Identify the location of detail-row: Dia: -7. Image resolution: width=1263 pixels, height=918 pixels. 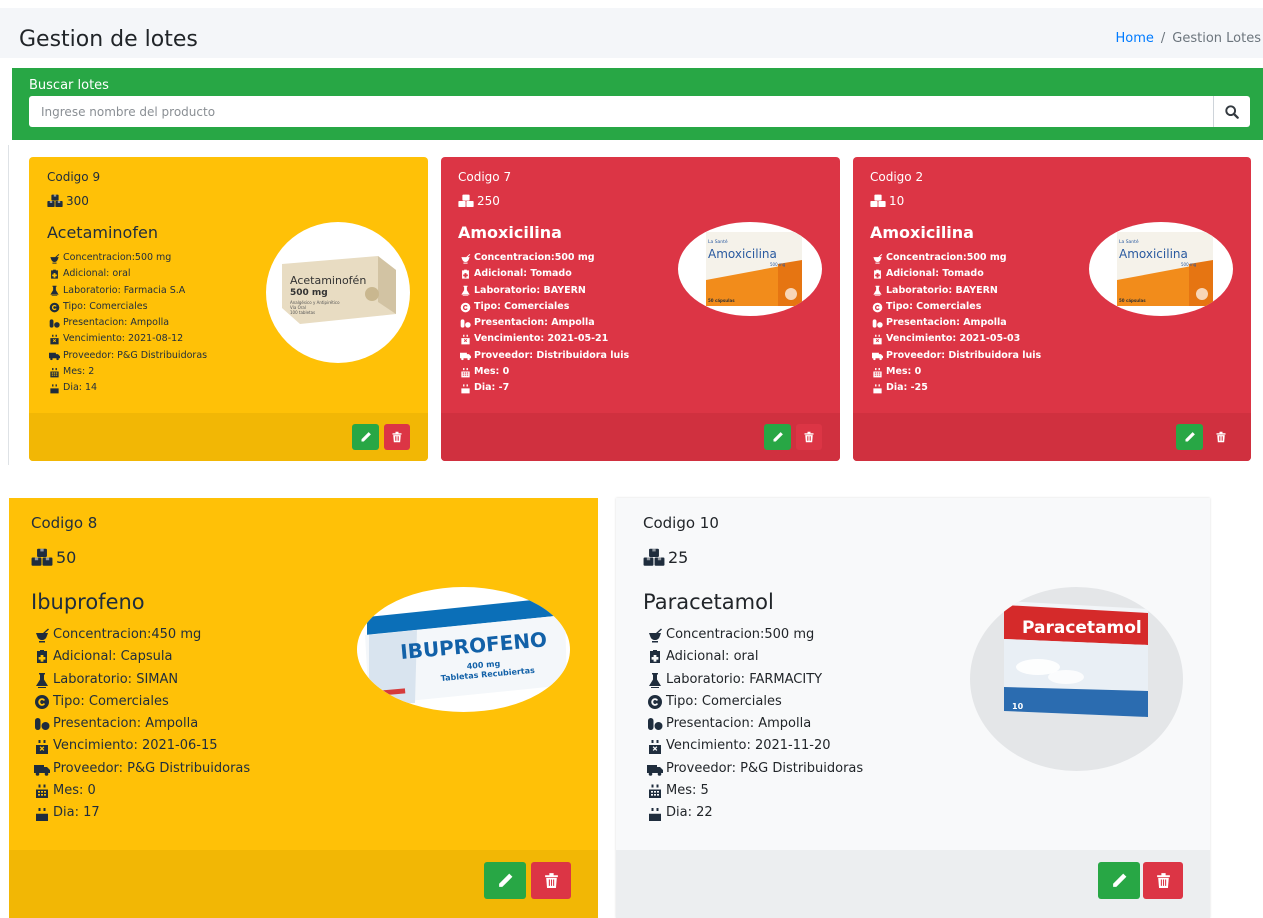
(544, 388).